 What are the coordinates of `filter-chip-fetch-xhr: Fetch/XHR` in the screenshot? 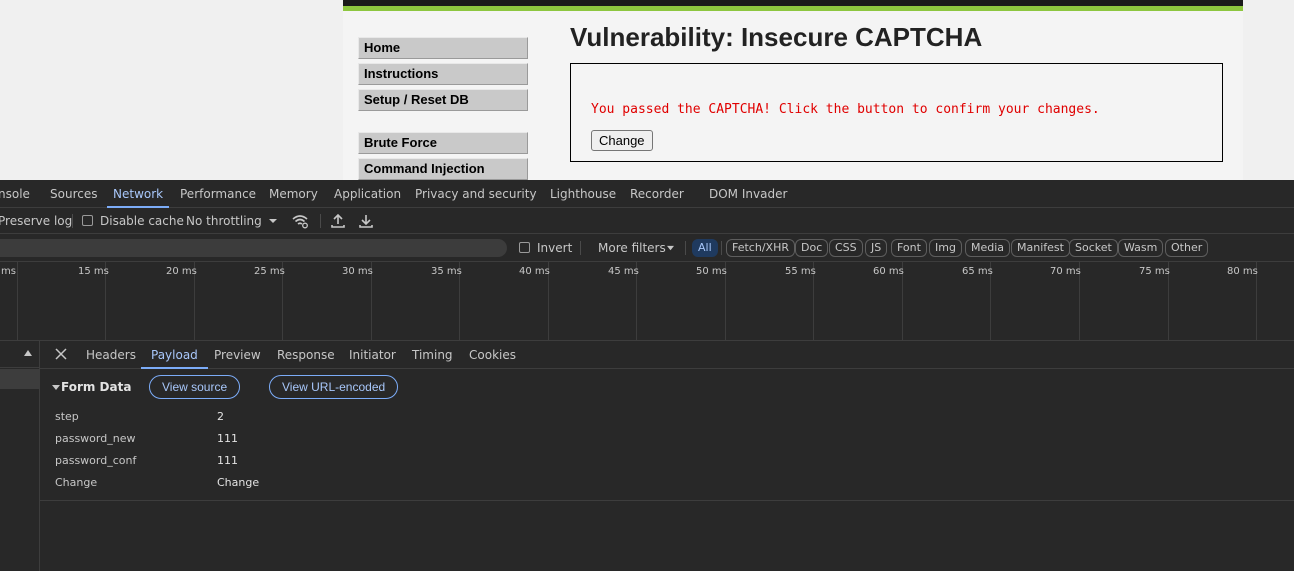 It's located at (760, 248).